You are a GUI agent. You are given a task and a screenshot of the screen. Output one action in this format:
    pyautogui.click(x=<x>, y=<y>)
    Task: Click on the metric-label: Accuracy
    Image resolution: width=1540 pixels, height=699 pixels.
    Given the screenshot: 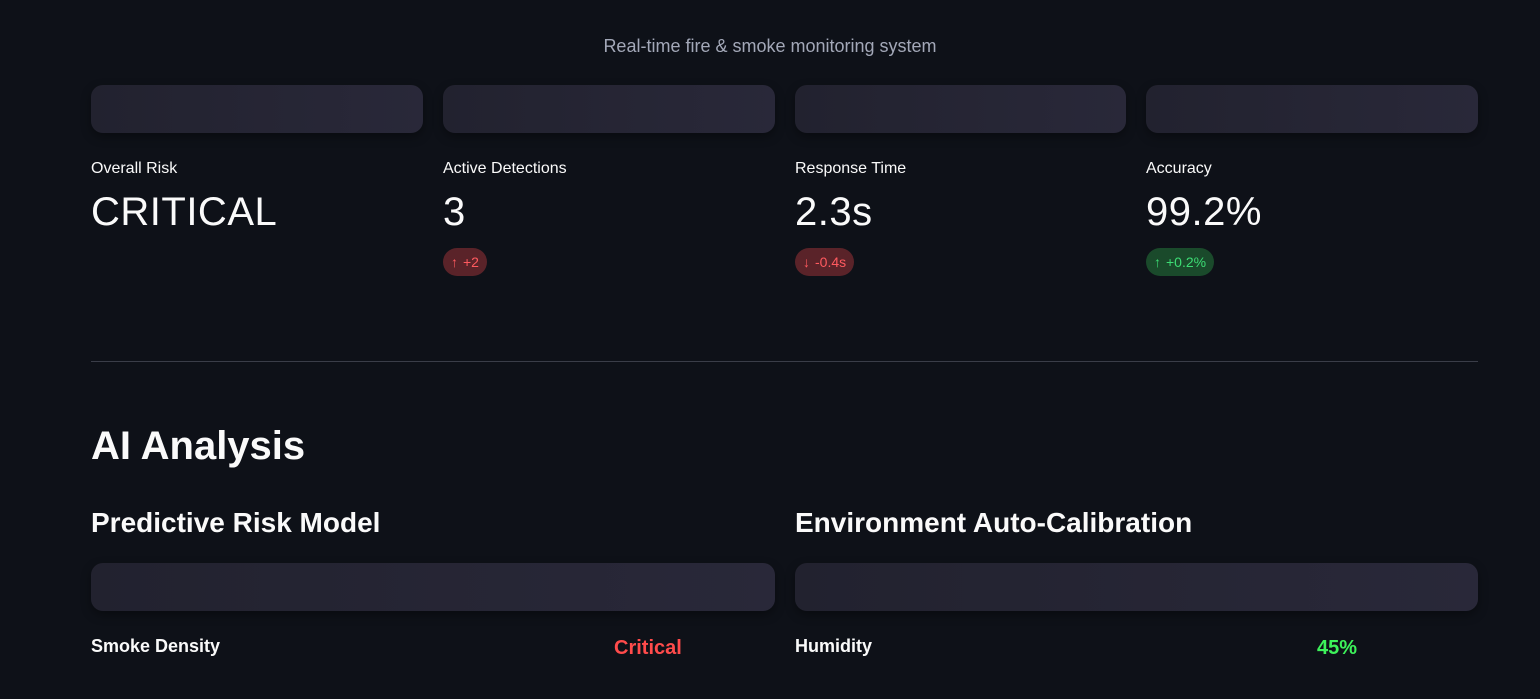 What is the action you would take?
    pyautogui.click(x=1179, y=168)
    